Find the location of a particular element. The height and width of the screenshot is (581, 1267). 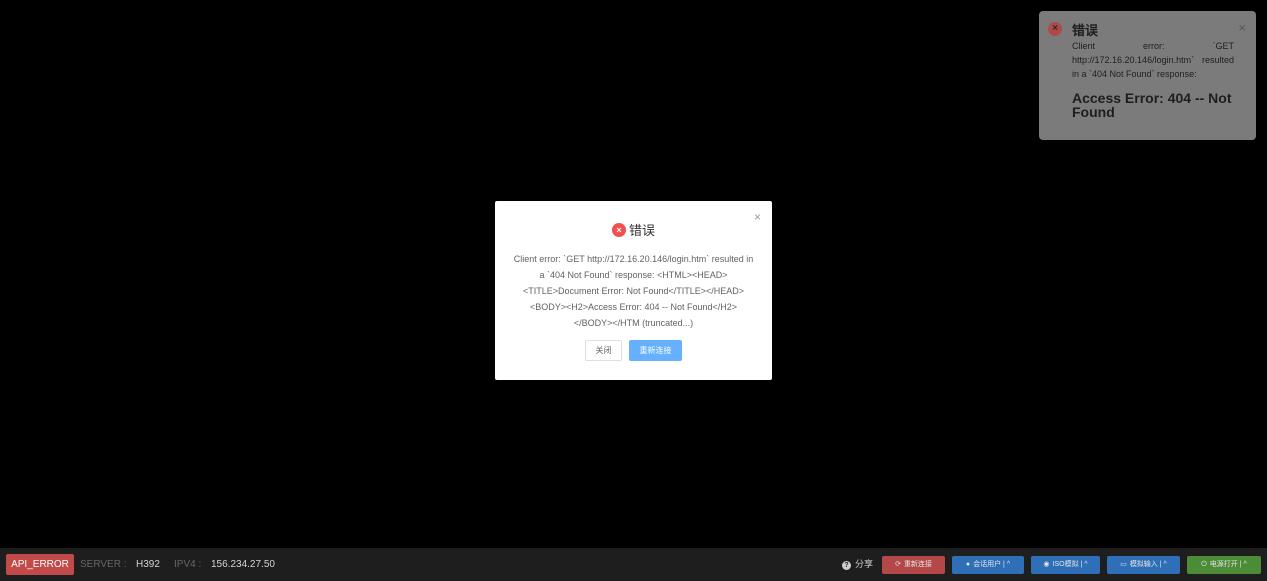

notification-title: 错误 is located at coordinates (1085, 30).